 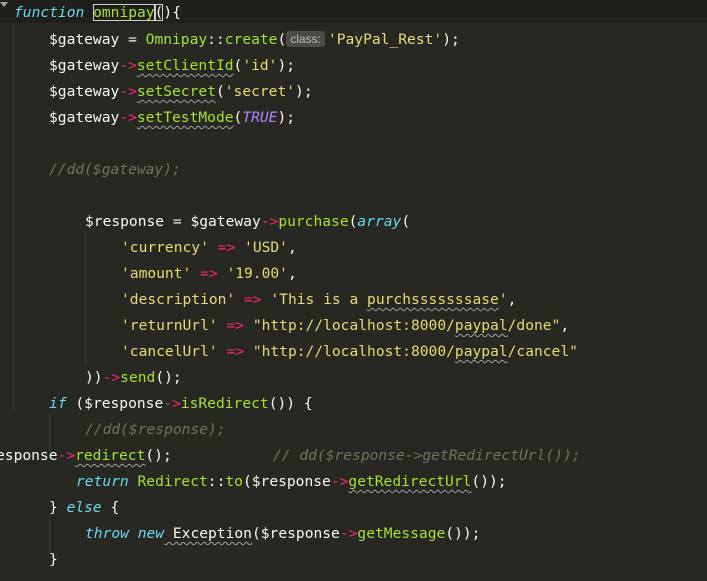 What do you see at coordinates (110, 507) in the screenshot?
I see `open-brace: {` at bounding box center [110, 507].